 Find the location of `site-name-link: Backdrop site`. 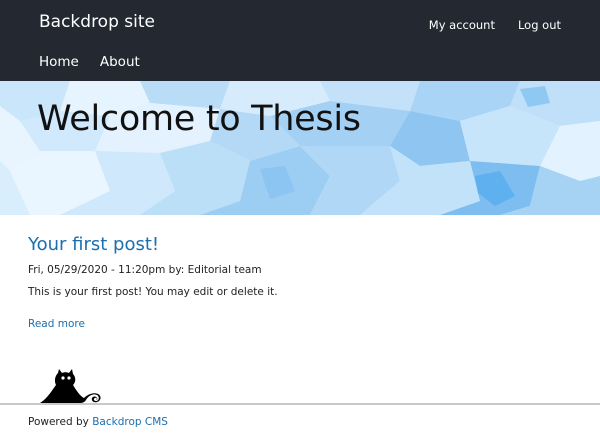

site-name-link: Backdrop site is located at coordinates (97, 22).